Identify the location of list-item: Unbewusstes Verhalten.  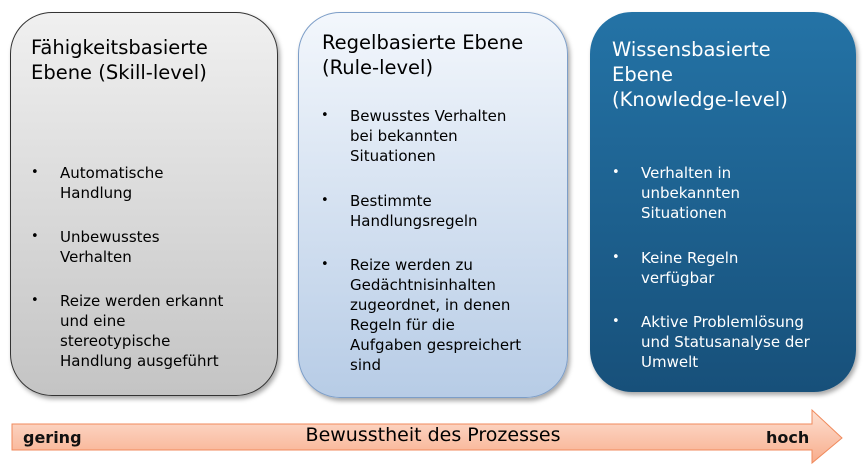
(110, 247).